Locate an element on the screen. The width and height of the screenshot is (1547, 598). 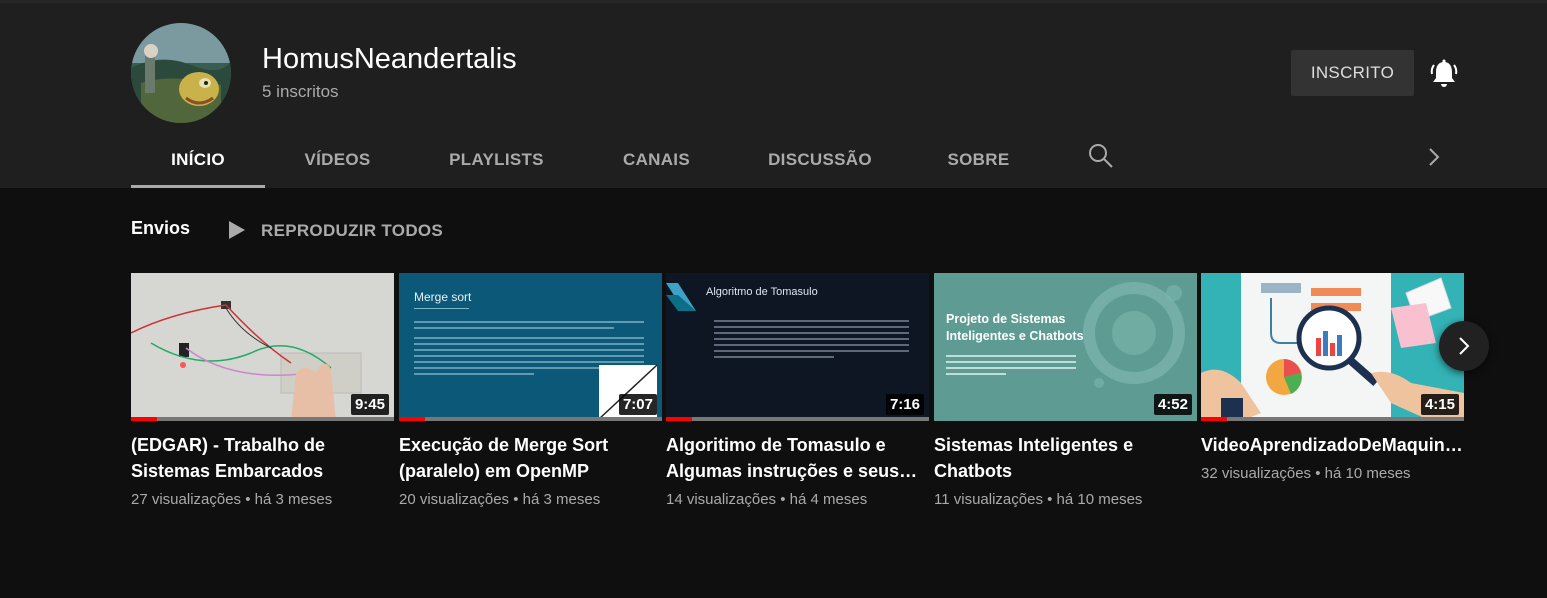
video-thumbnail: 9:45 is located at coordinates (262, 347).